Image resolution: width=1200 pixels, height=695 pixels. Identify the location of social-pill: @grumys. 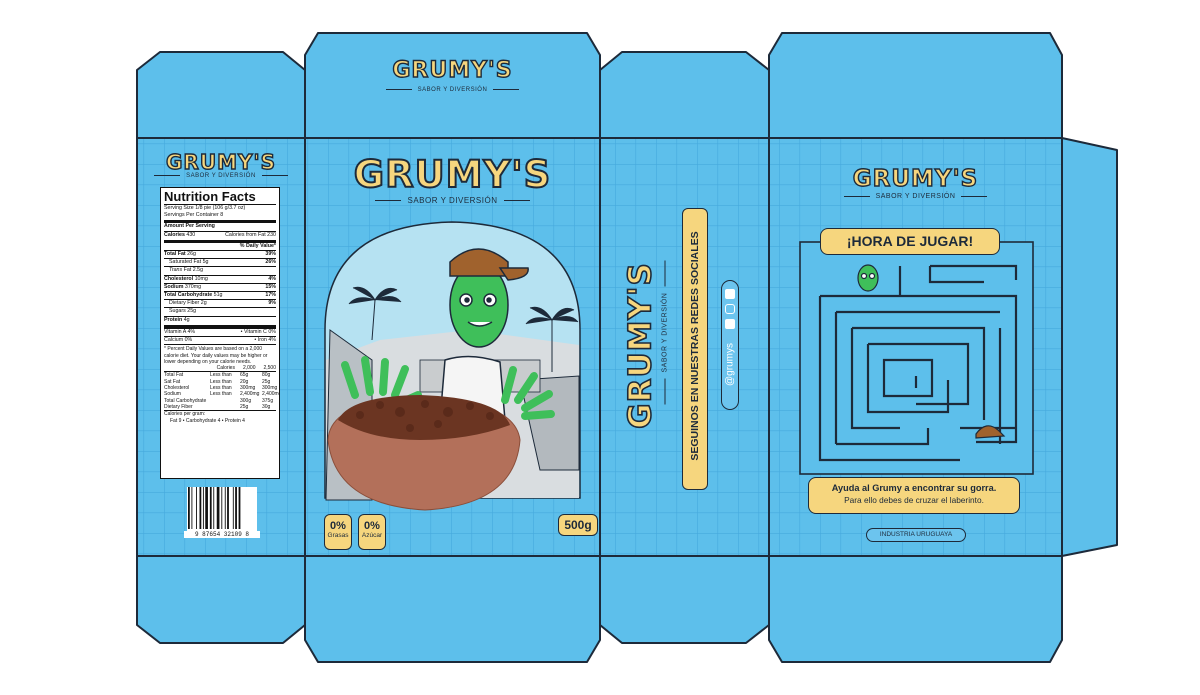
(730, 345).